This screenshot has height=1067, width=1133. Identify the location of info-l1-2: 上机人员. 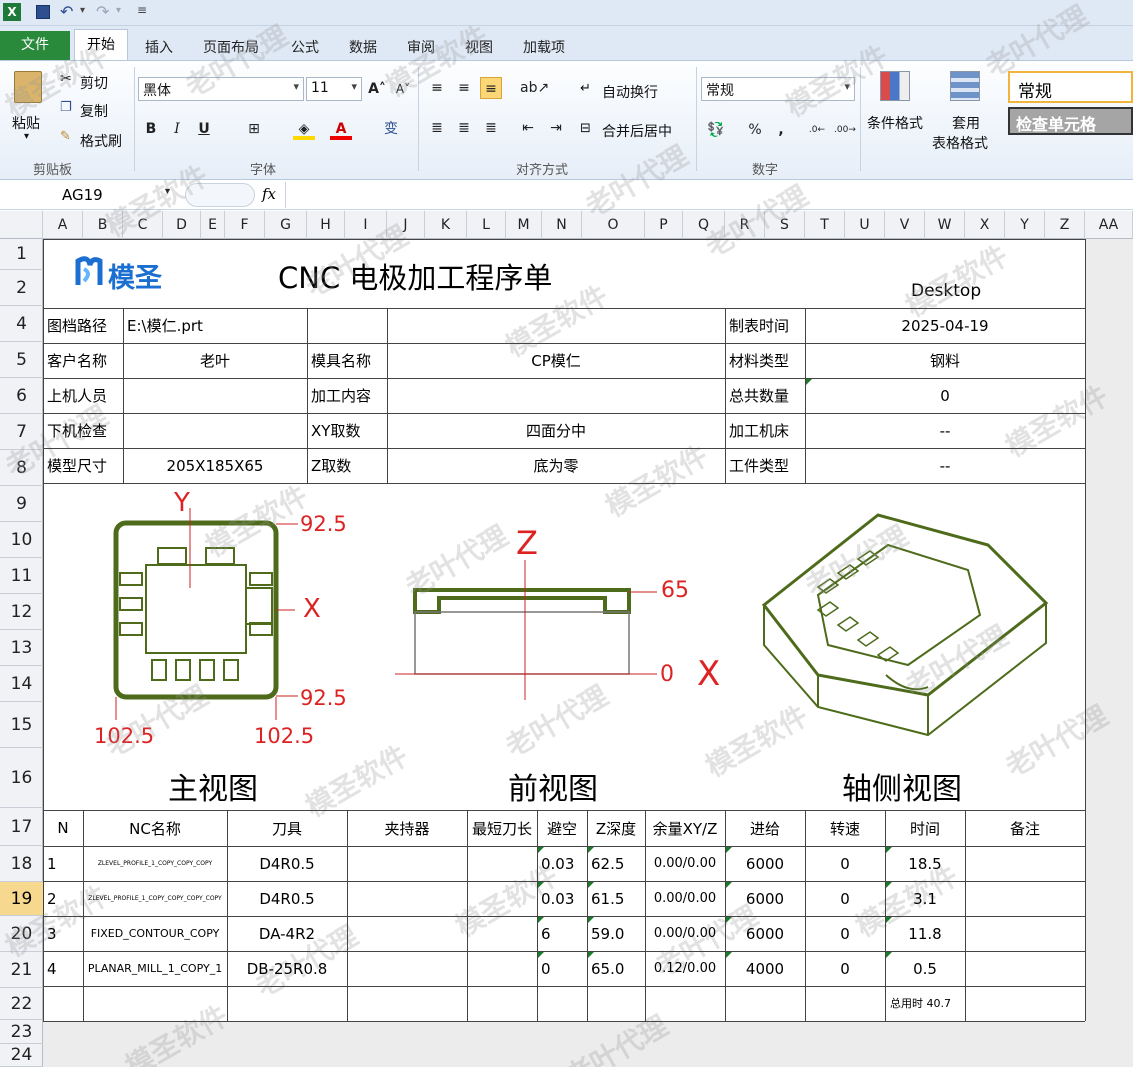
(83, 395).